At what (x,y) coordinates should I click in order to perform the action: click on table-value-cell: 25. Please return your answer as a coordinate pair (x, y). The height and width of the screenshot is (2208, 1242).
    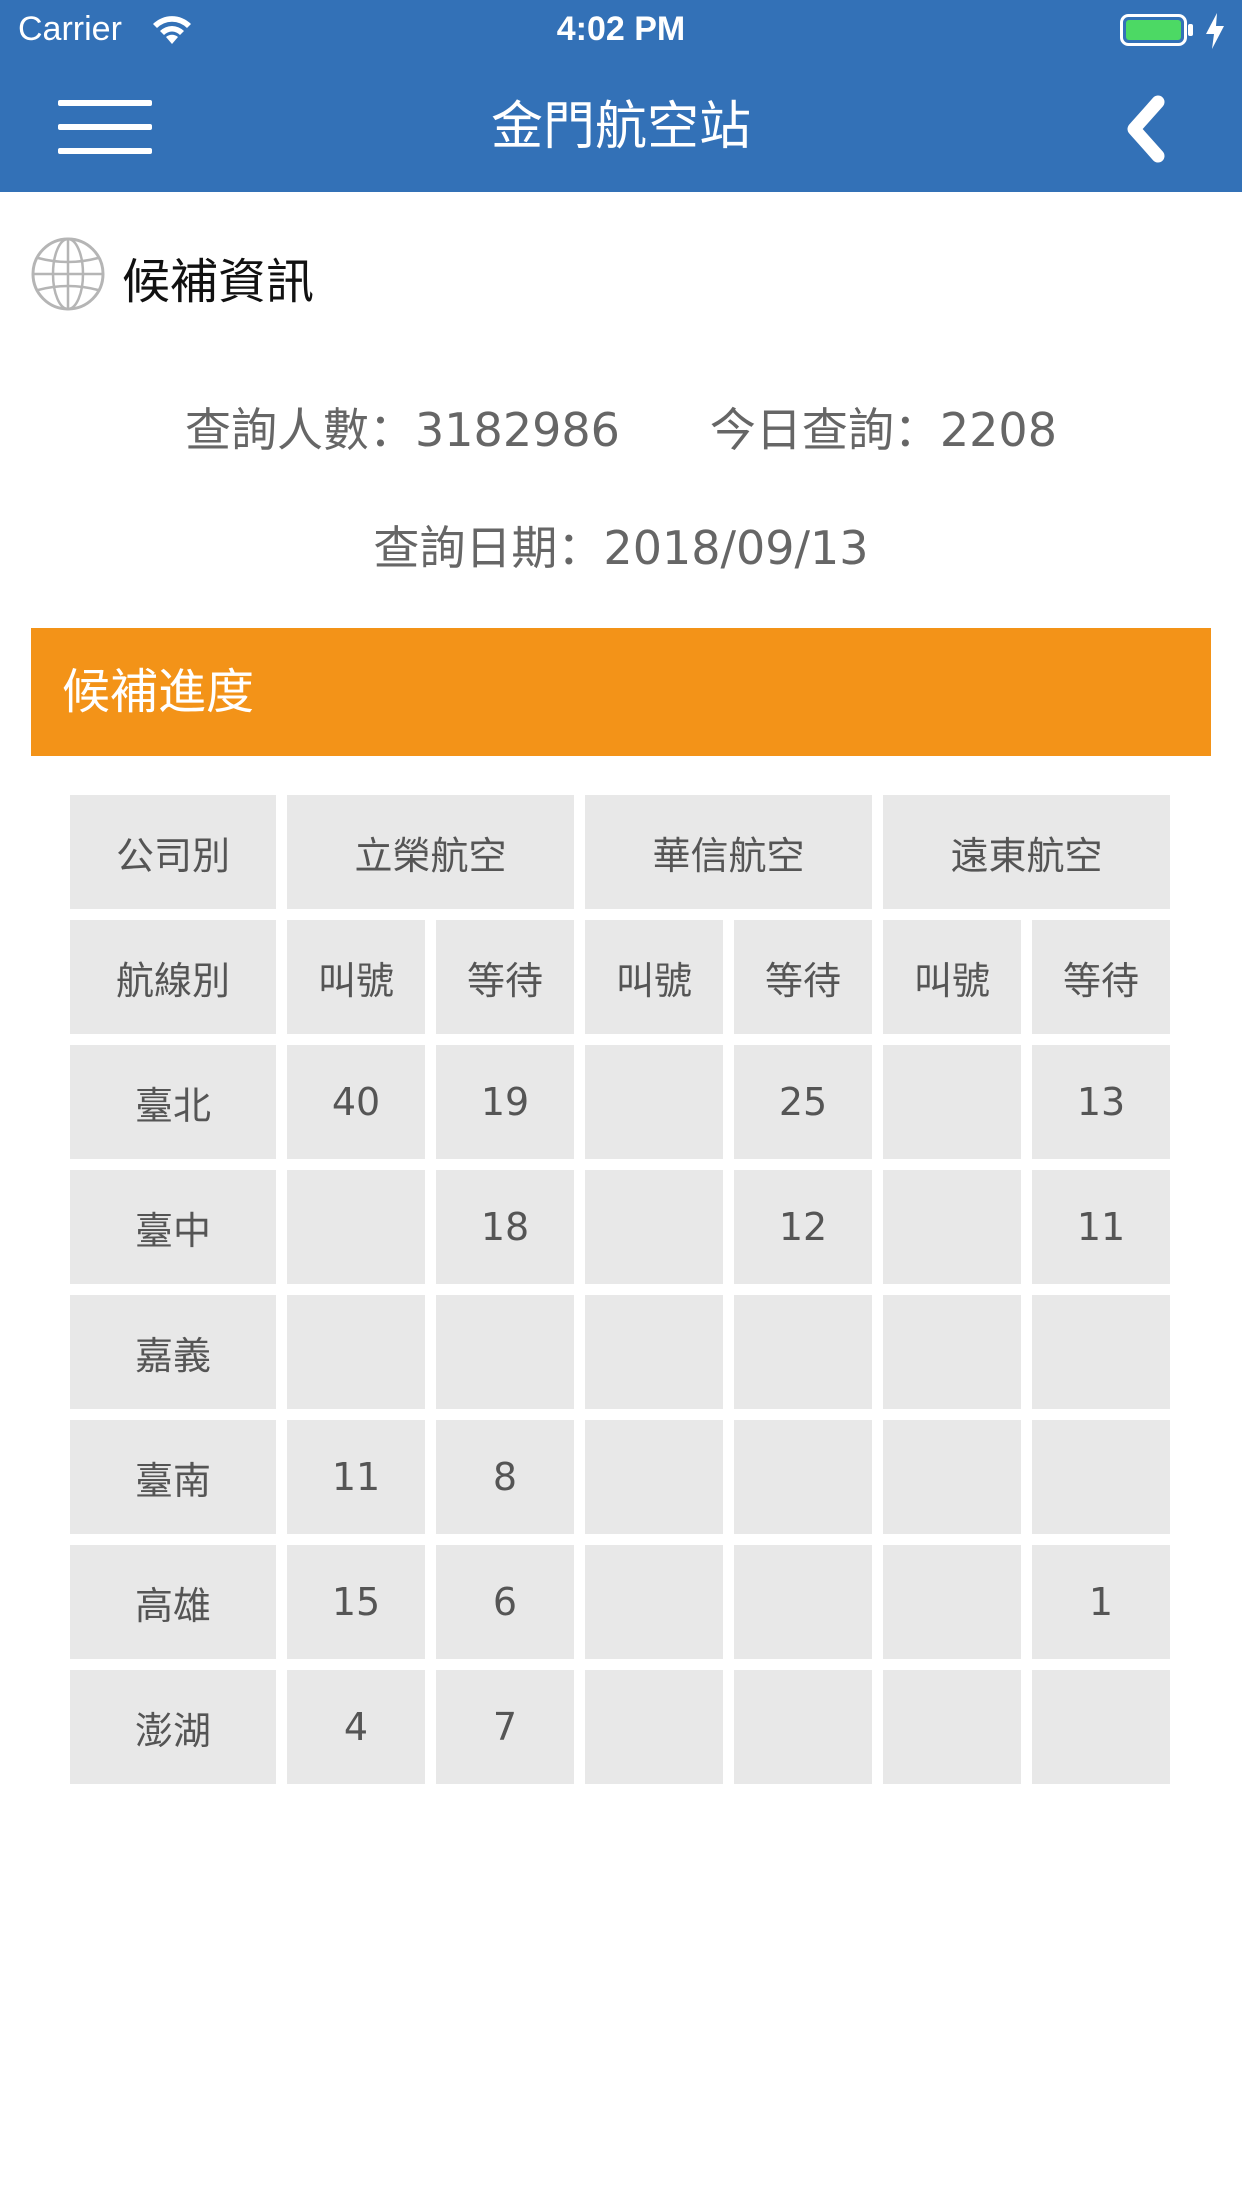
    Looking at the image, I should click on (803, 1102).